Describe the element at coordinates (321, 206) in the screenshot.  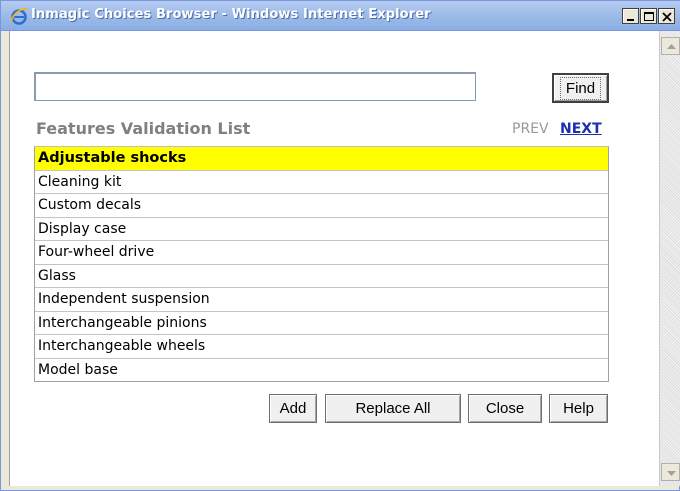
I see `list-item: Custom decals` at that location.